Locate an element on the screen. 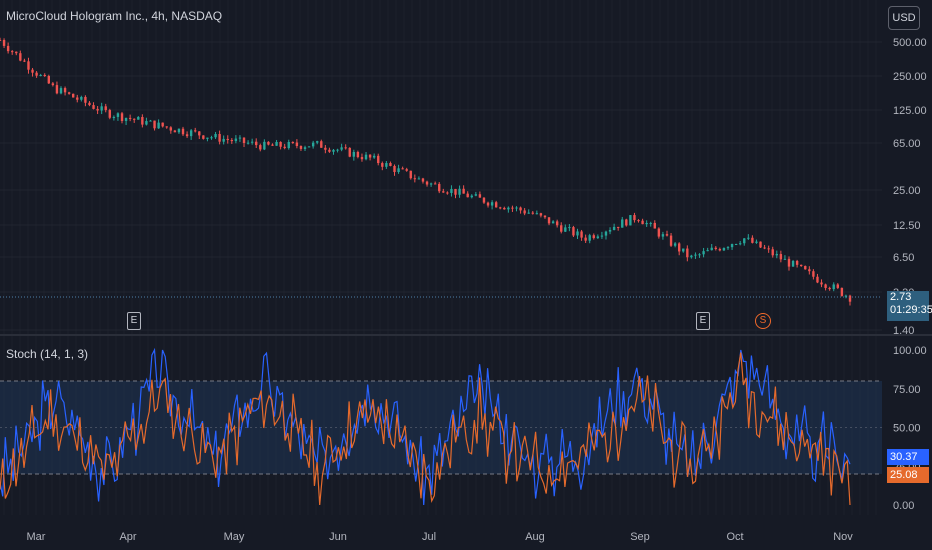  price-tick-label: 65.00 is located at coordinates (907, 144).